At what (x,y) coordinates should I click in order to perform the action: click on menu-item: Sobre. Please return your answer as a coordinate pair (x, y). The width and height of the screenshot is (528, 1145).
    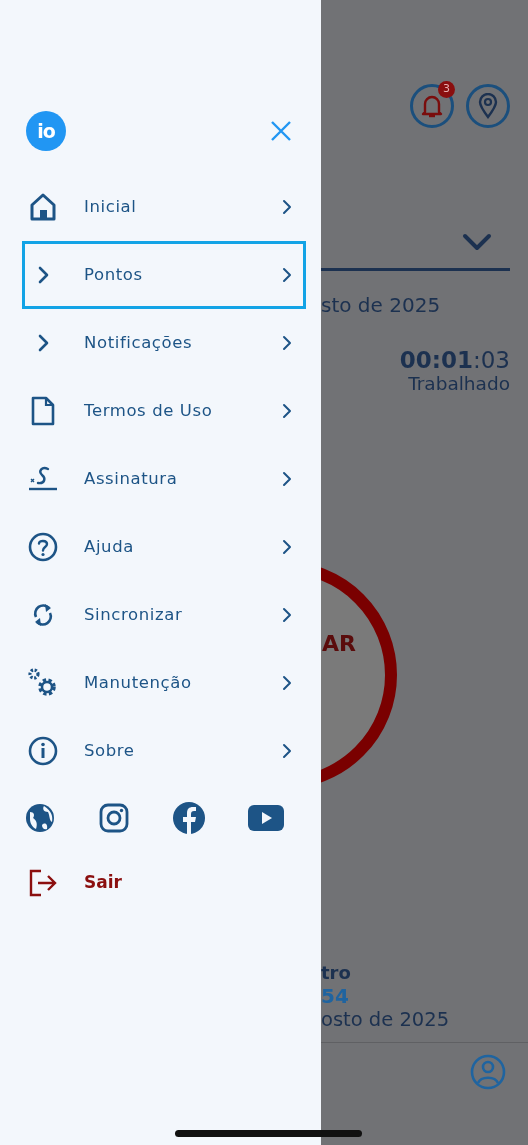
    Looking at the image, I should click on (164, 751).